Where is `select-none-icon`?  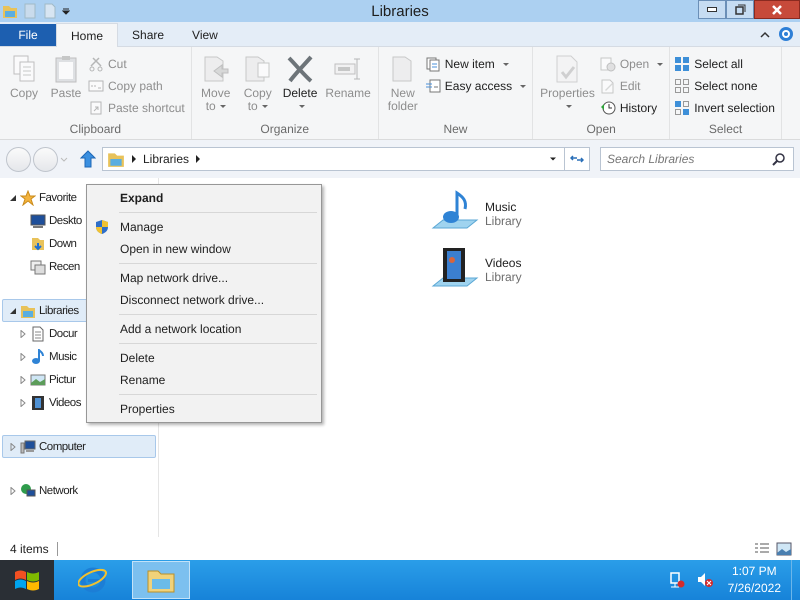 select-none-icon is located at coordinates (682, 86).